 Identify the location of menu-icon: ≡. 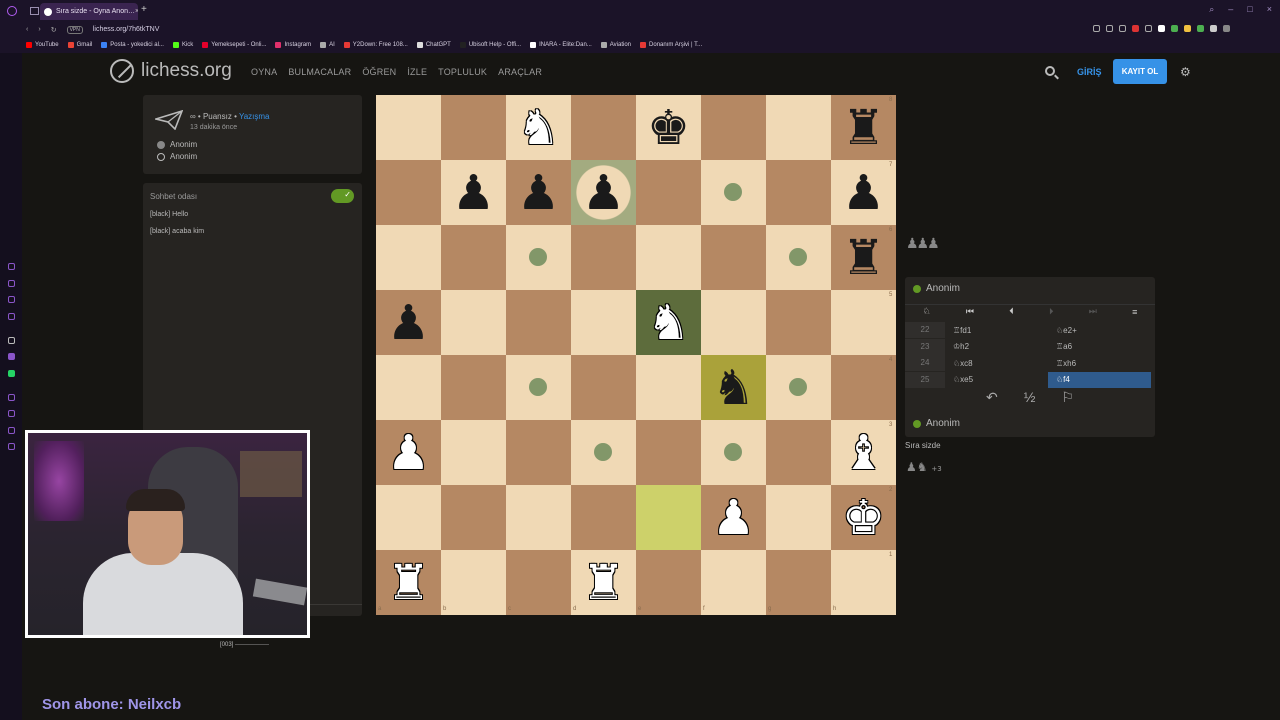
(1134, 312).